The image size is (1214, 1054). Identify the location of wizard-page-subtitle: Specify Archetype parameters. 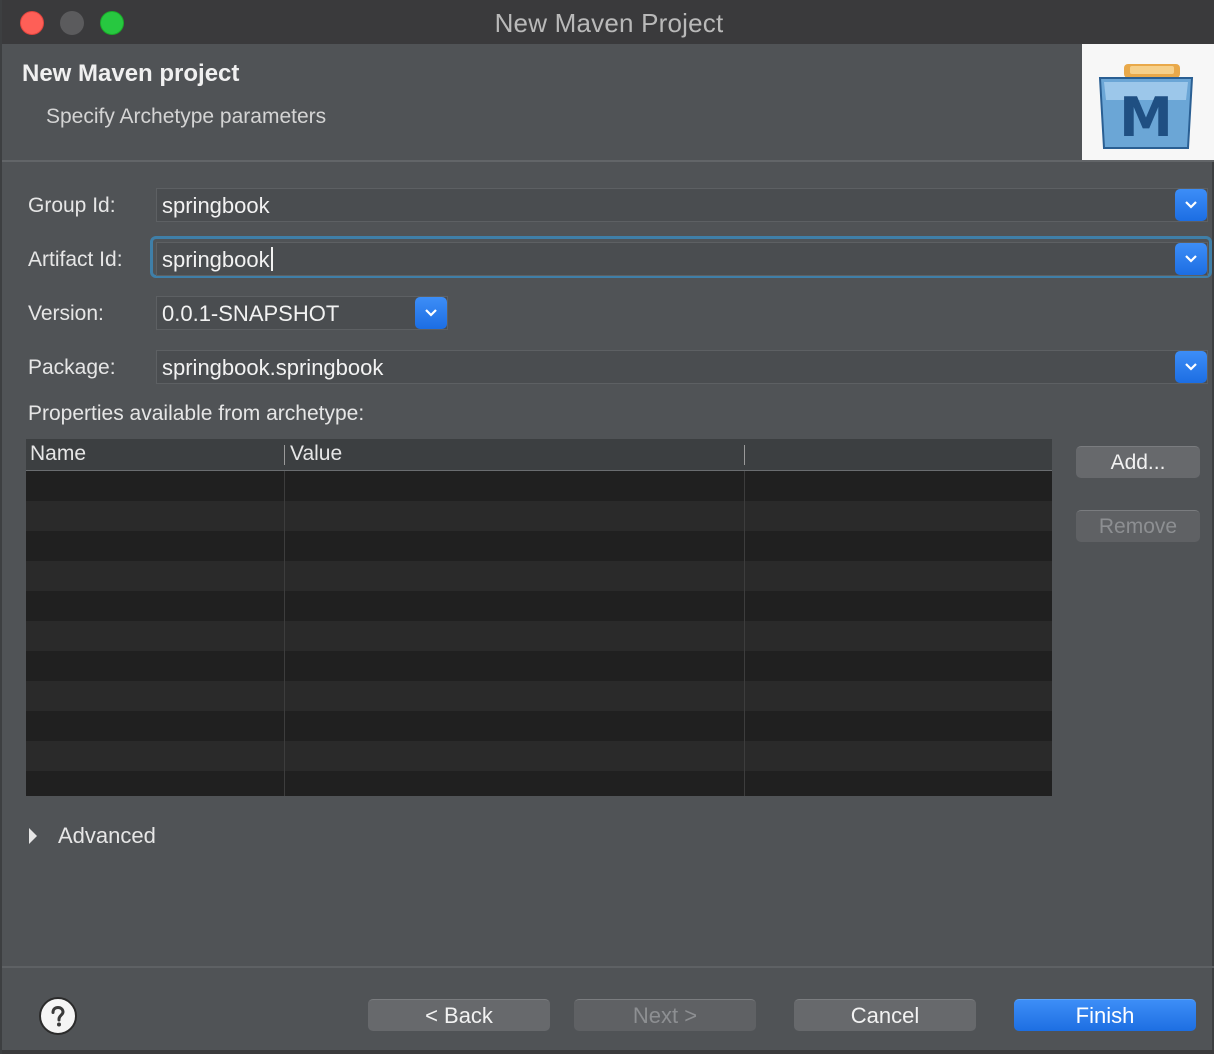
(186, 116).